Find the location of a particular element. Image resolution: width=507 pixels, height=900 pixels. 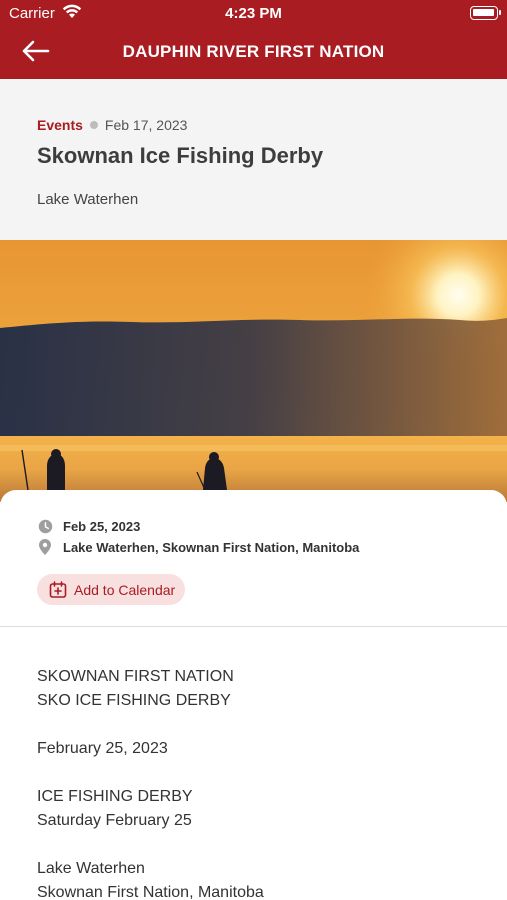

battery-icon is located at coordinates (485, 13).